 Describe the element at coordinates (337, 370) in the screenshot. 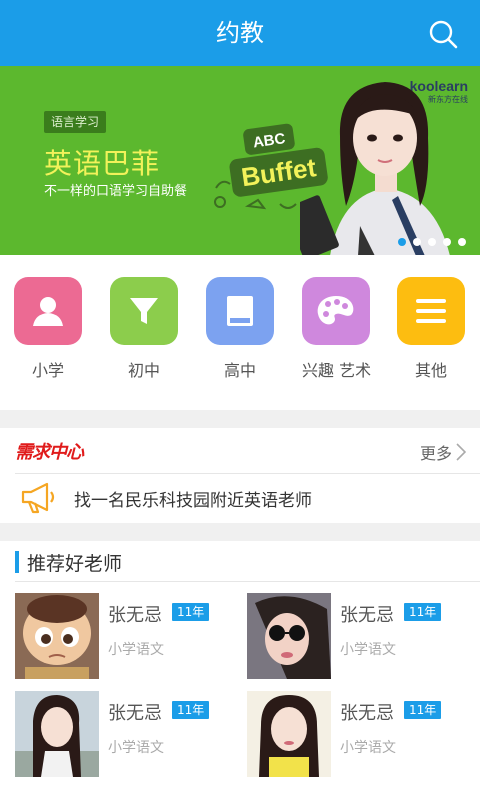

I see `category-label: 兴趣 艺术` at that location.